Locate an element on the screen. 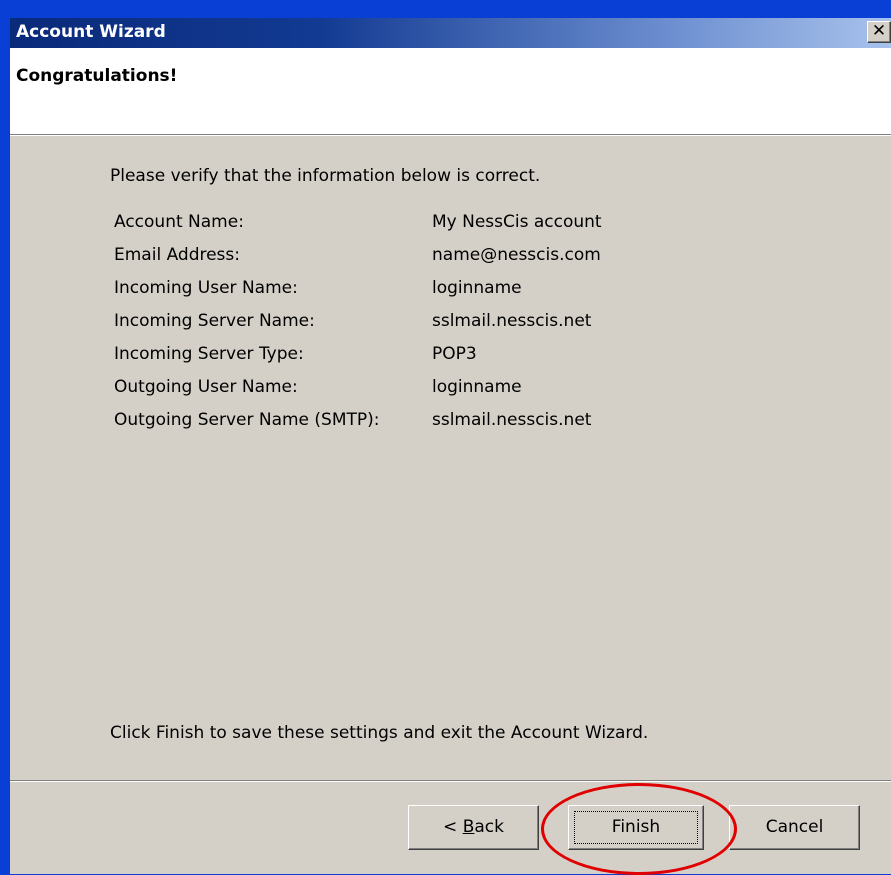 This screenshot has width=891, height=875. row-value: POP3 is located at coordinates (454, 354).